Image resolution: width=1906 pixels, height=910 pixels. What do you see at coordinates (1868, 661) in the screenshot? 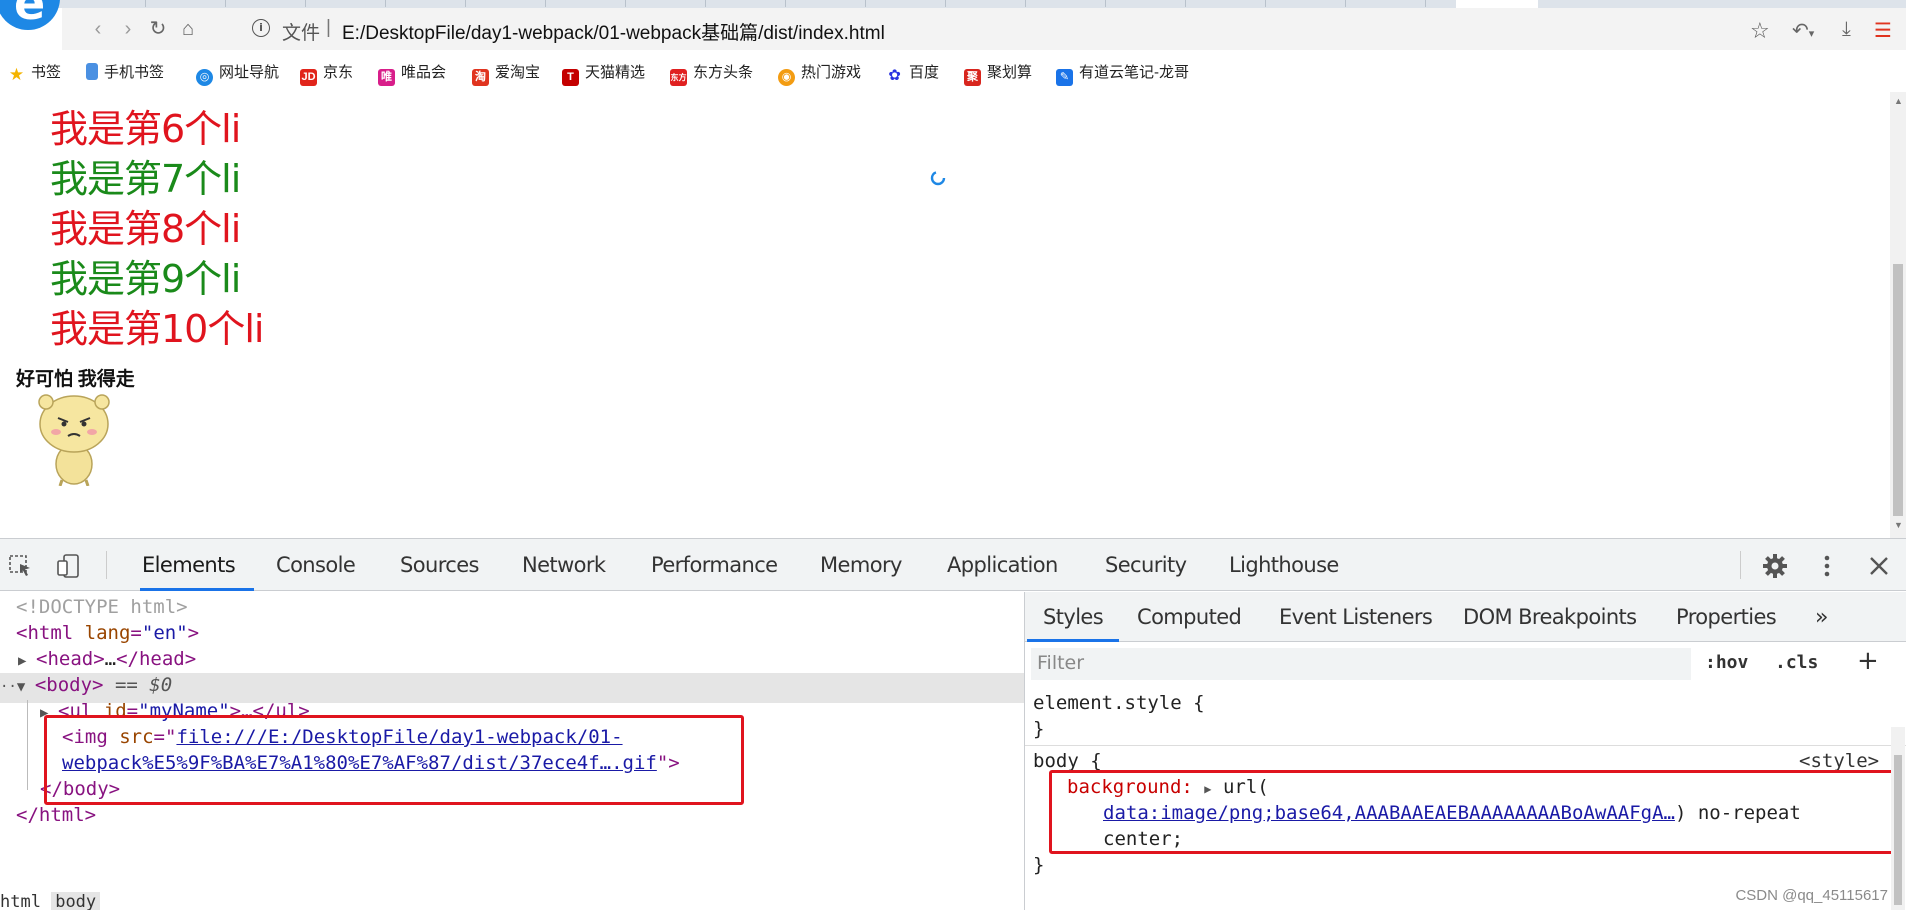
I see `new-rule-plus-icon: +` at bounding box center [1868, 661].